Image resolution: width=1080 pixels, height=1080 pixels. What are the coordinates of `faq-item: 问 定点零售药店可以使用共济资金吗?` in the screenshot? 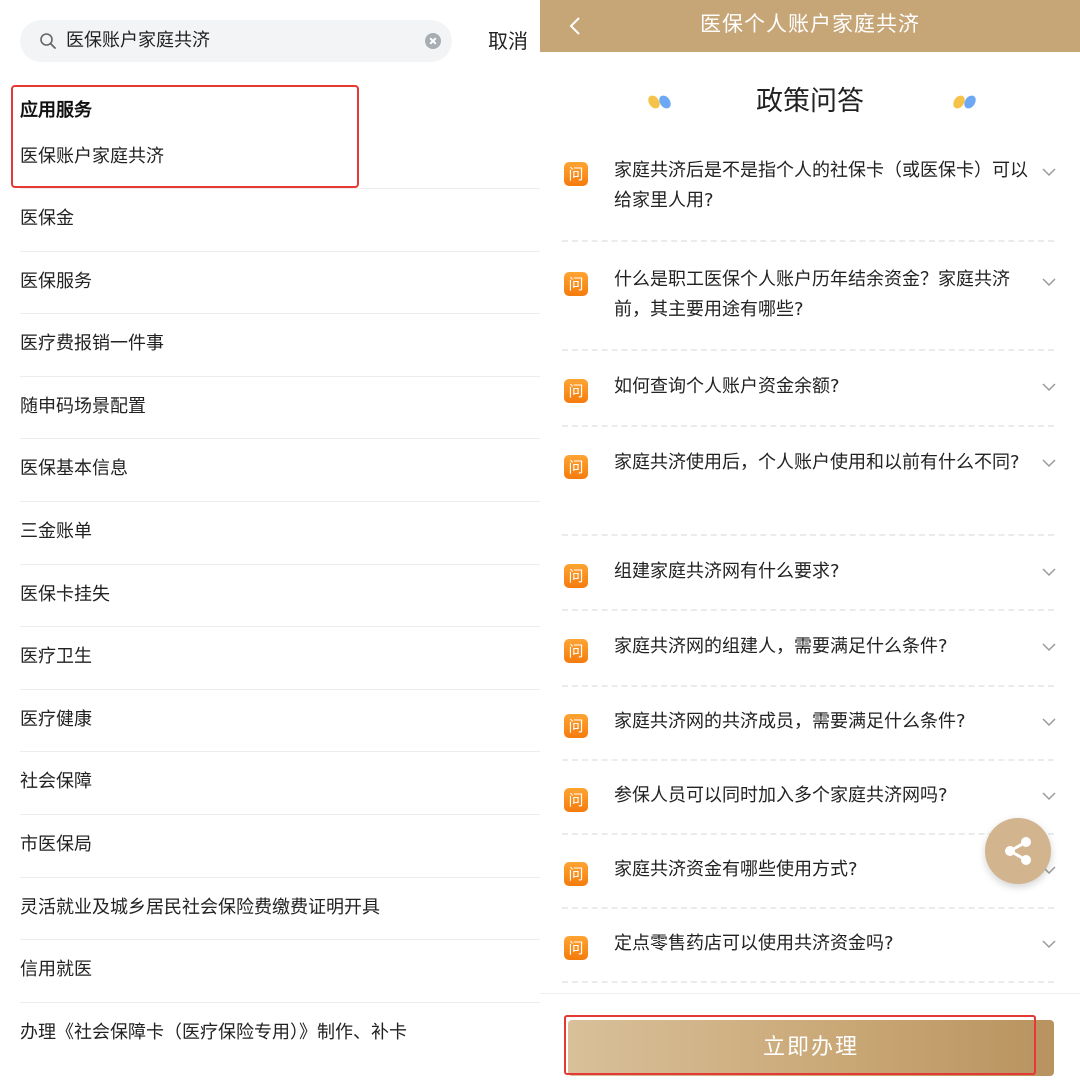 It's located at (809, 946).